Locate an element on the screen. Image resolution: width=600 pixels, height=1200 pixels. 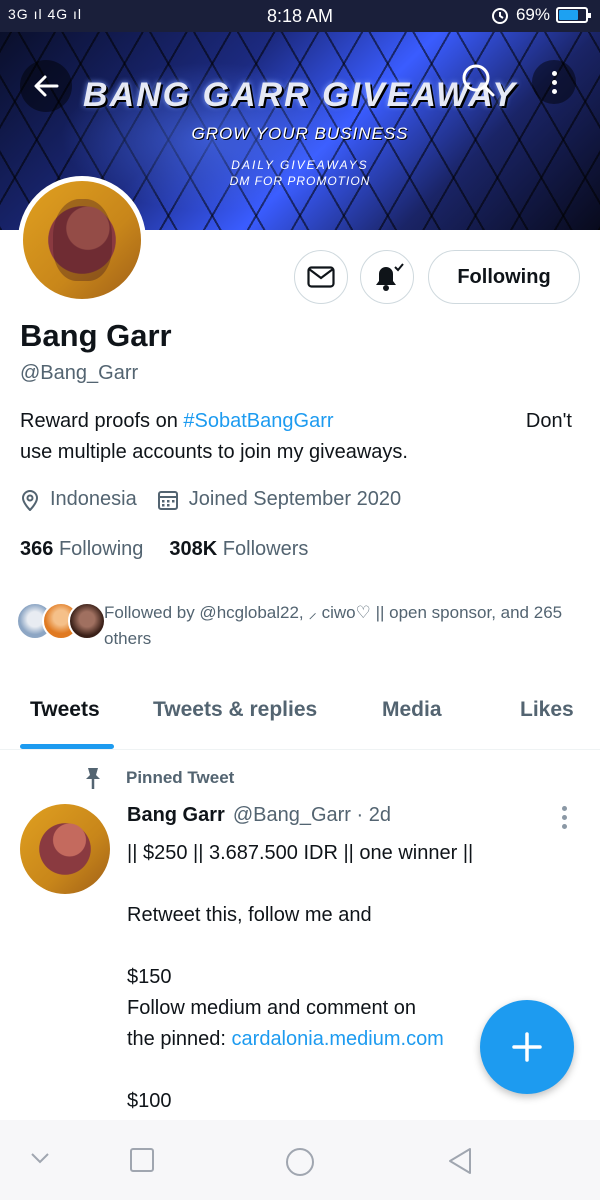
location-text: Indonesia is located at coordinates (93, 499).